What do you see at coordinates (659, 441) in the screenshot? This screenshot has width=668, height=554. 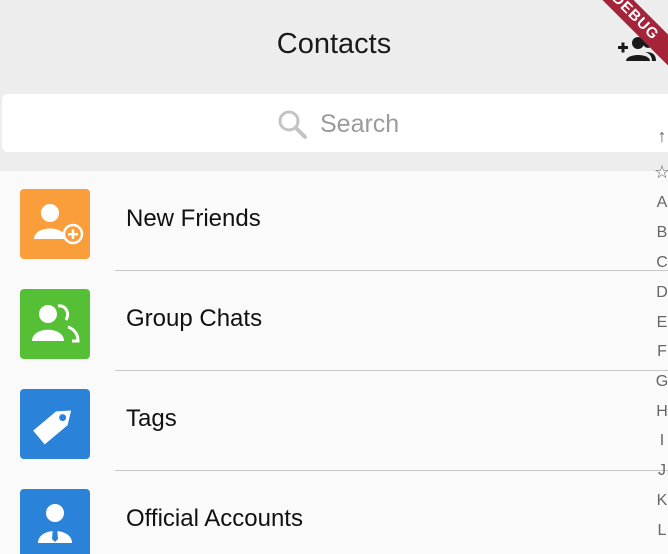 I see `index-letter: I` at bounding box center [659, 441].